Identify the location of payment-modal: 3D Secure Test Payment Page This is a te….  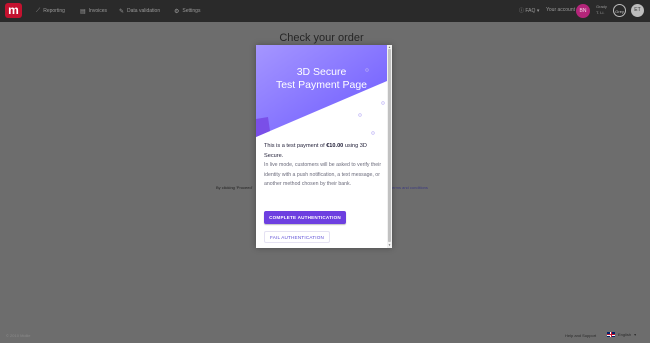
(324, 146).